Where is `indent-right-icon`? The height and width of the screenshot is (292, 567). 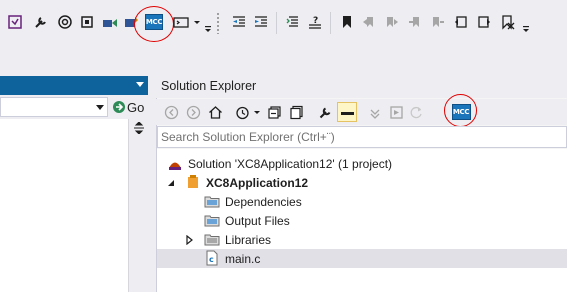
indent-right-icon is located at coordinates (261, 22).